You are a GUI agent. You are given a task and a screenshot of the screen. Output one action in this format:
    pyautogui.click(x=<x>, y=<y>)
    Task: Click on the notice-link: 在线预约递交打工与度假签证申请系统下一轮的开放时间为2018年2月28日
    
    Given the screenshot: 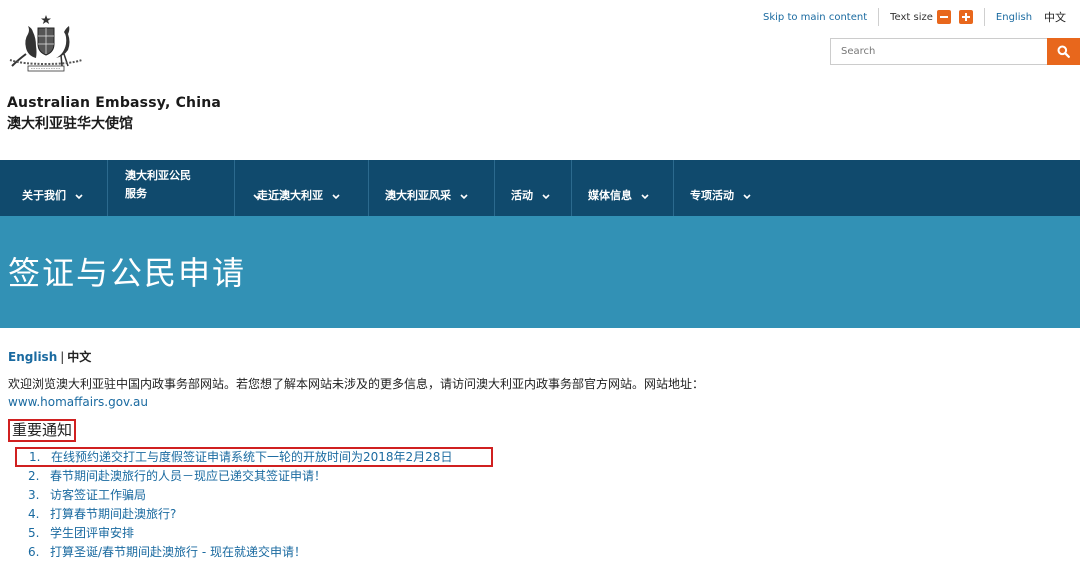 What is the action you would take?
    pyautogui.click(x=251, y=457)
    